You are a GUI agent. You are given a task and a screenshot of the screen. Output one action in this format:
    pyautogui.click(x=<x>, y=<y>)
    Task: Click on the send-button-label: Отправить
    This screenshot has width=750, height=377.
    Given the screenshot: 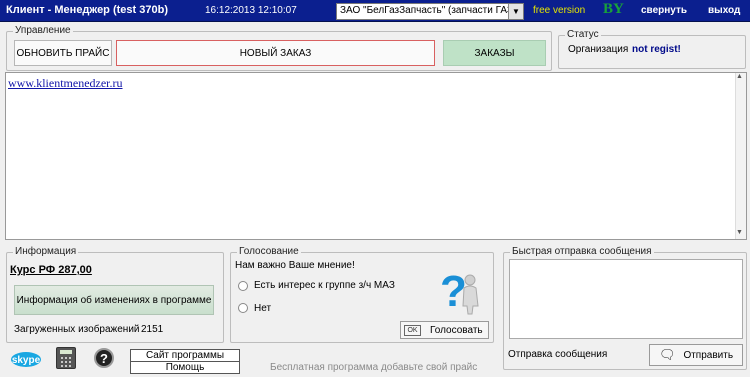 What is the action you would take?
    pyautogui.click(x=708, y=355)
    